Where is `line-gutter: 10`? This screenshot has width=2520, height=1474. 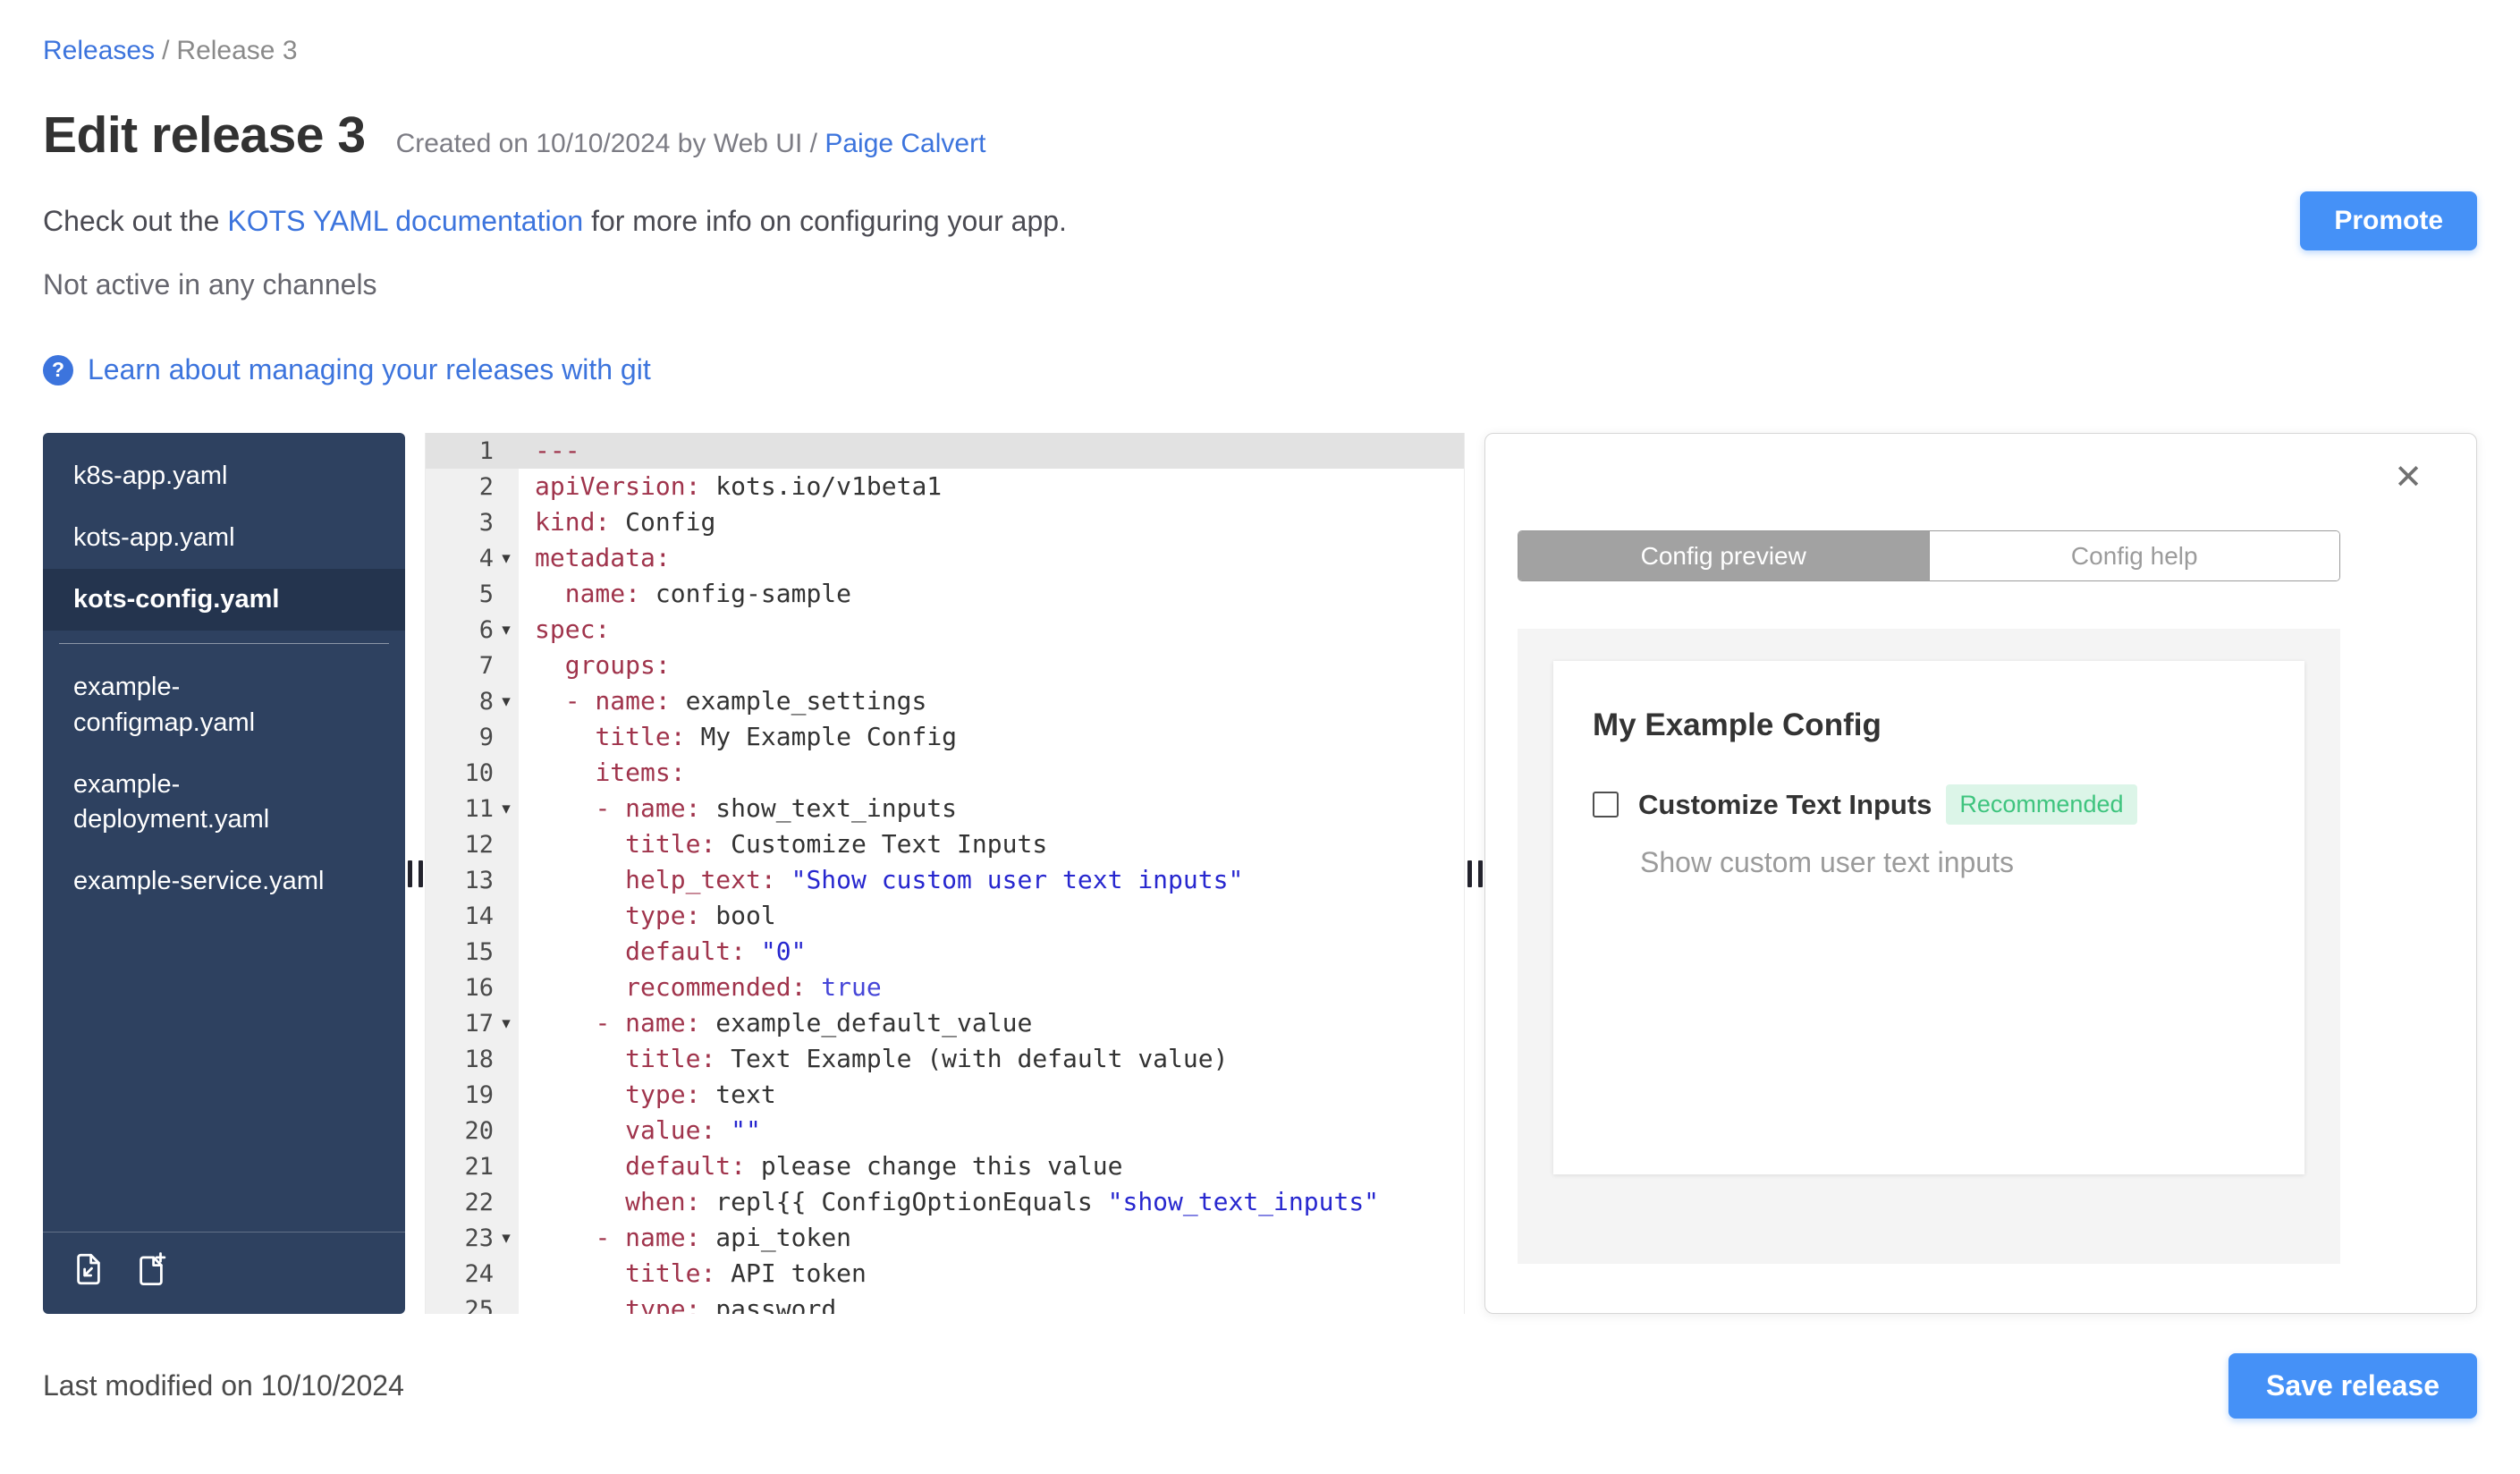 line-gutter: 10 is located at coordinates (472, 773).